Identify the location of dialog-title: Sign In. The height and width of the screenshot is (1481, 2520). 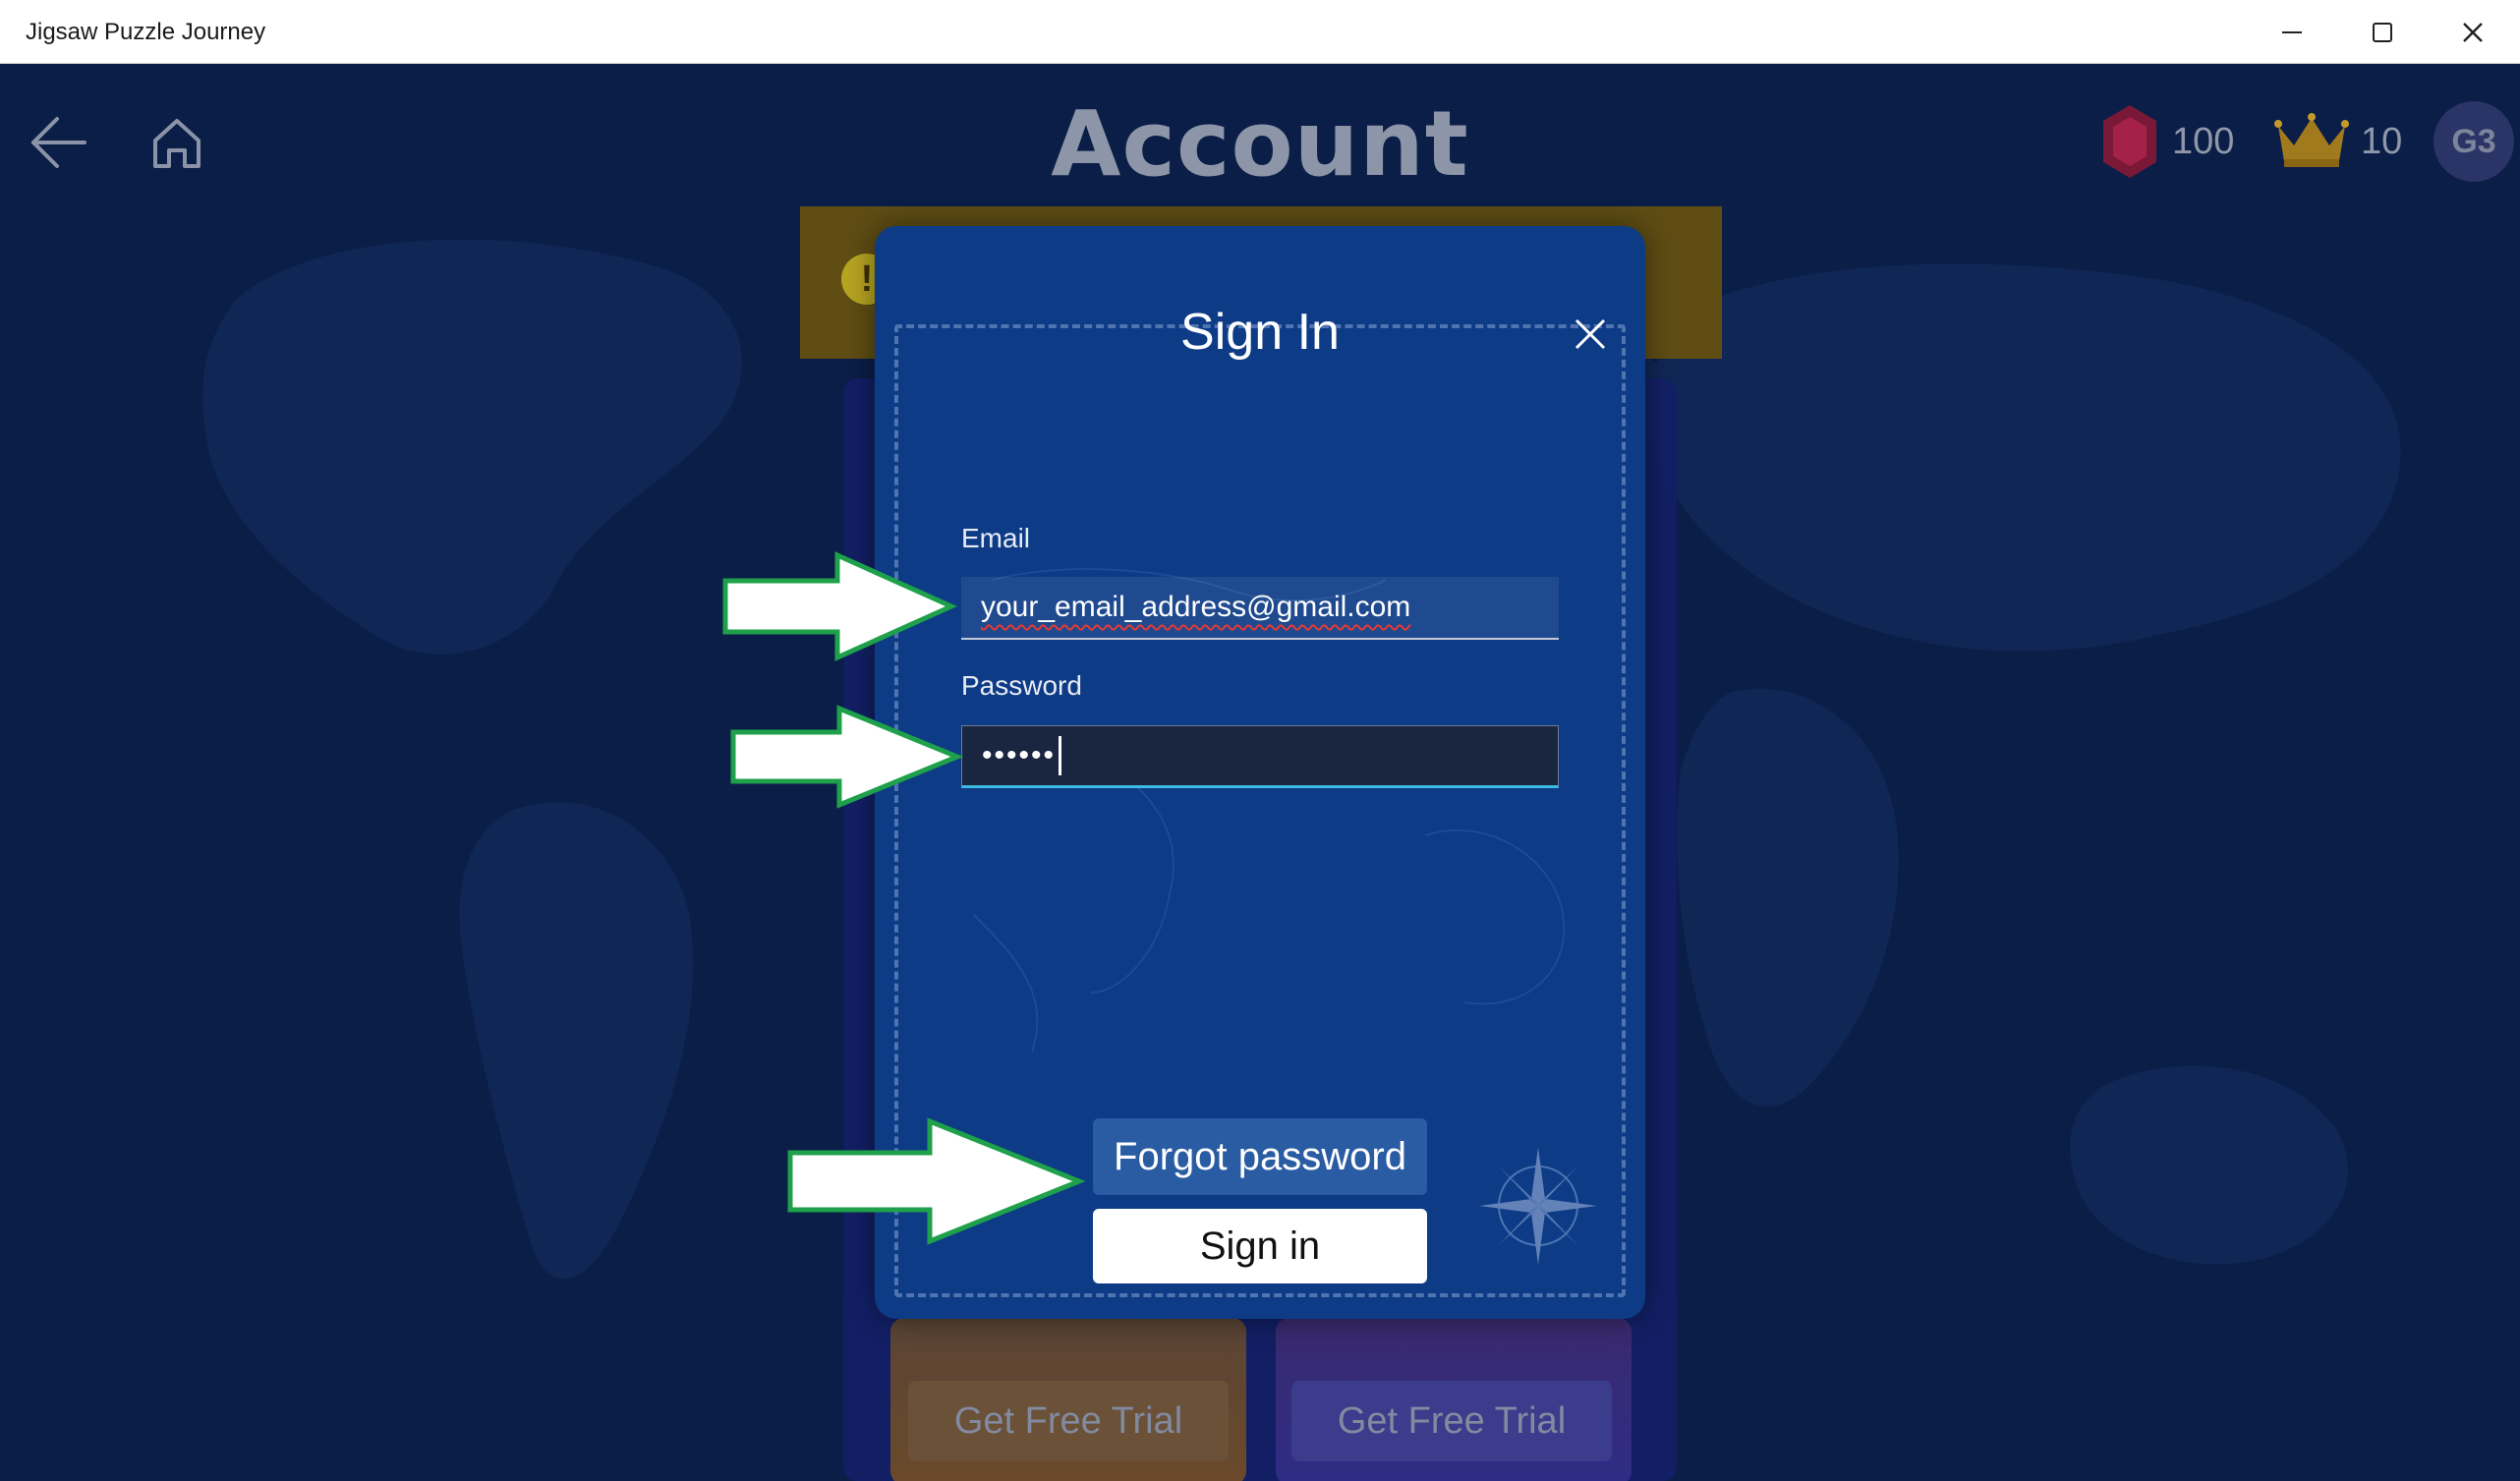
(1260, 332).